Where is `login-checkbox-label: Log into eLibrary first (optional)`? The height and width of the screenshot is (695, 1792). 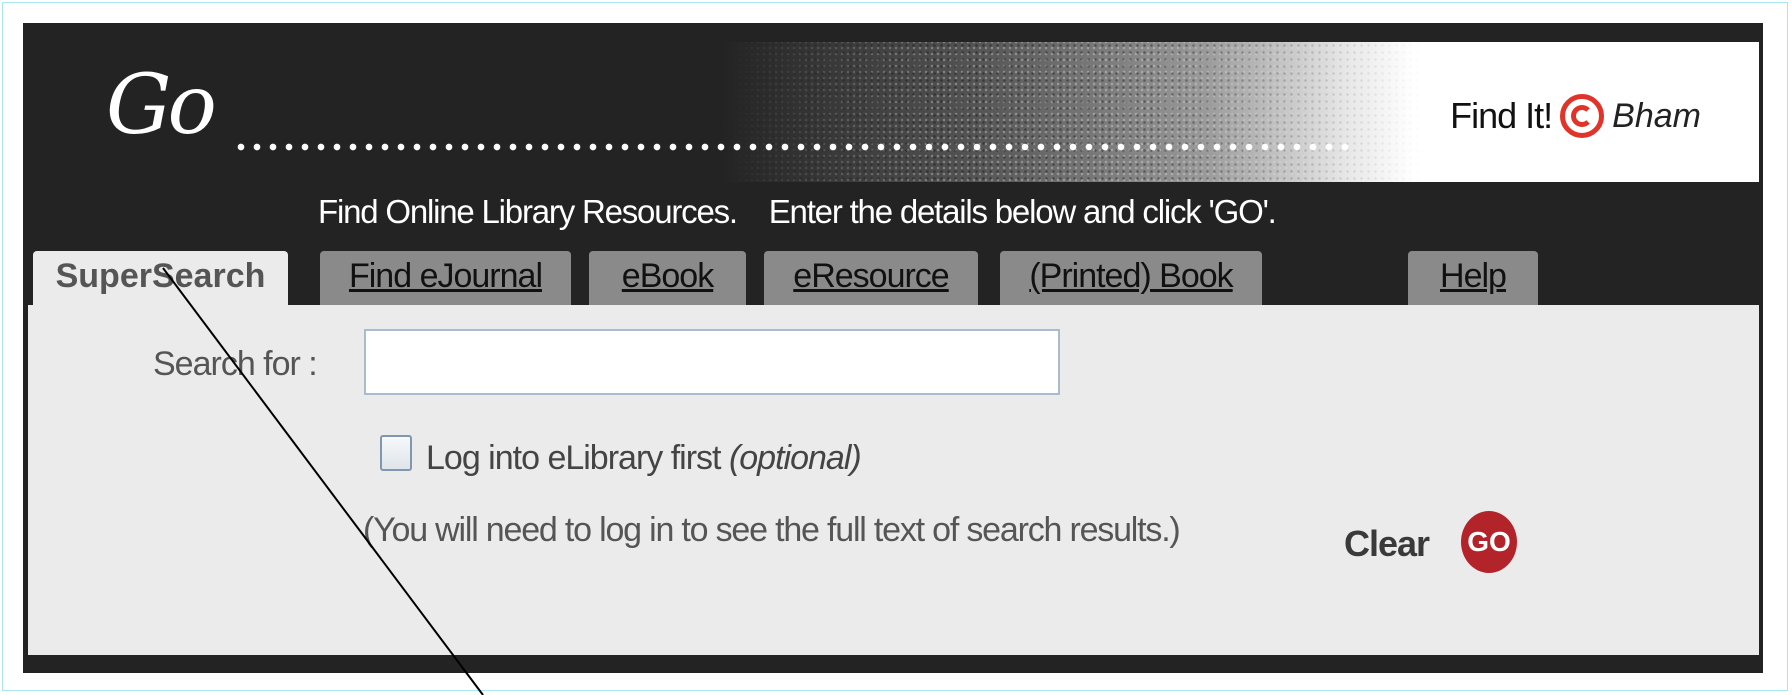 login-checkbox-label: Log into eLibrary first (optional) is located at coordinates (644, 458).